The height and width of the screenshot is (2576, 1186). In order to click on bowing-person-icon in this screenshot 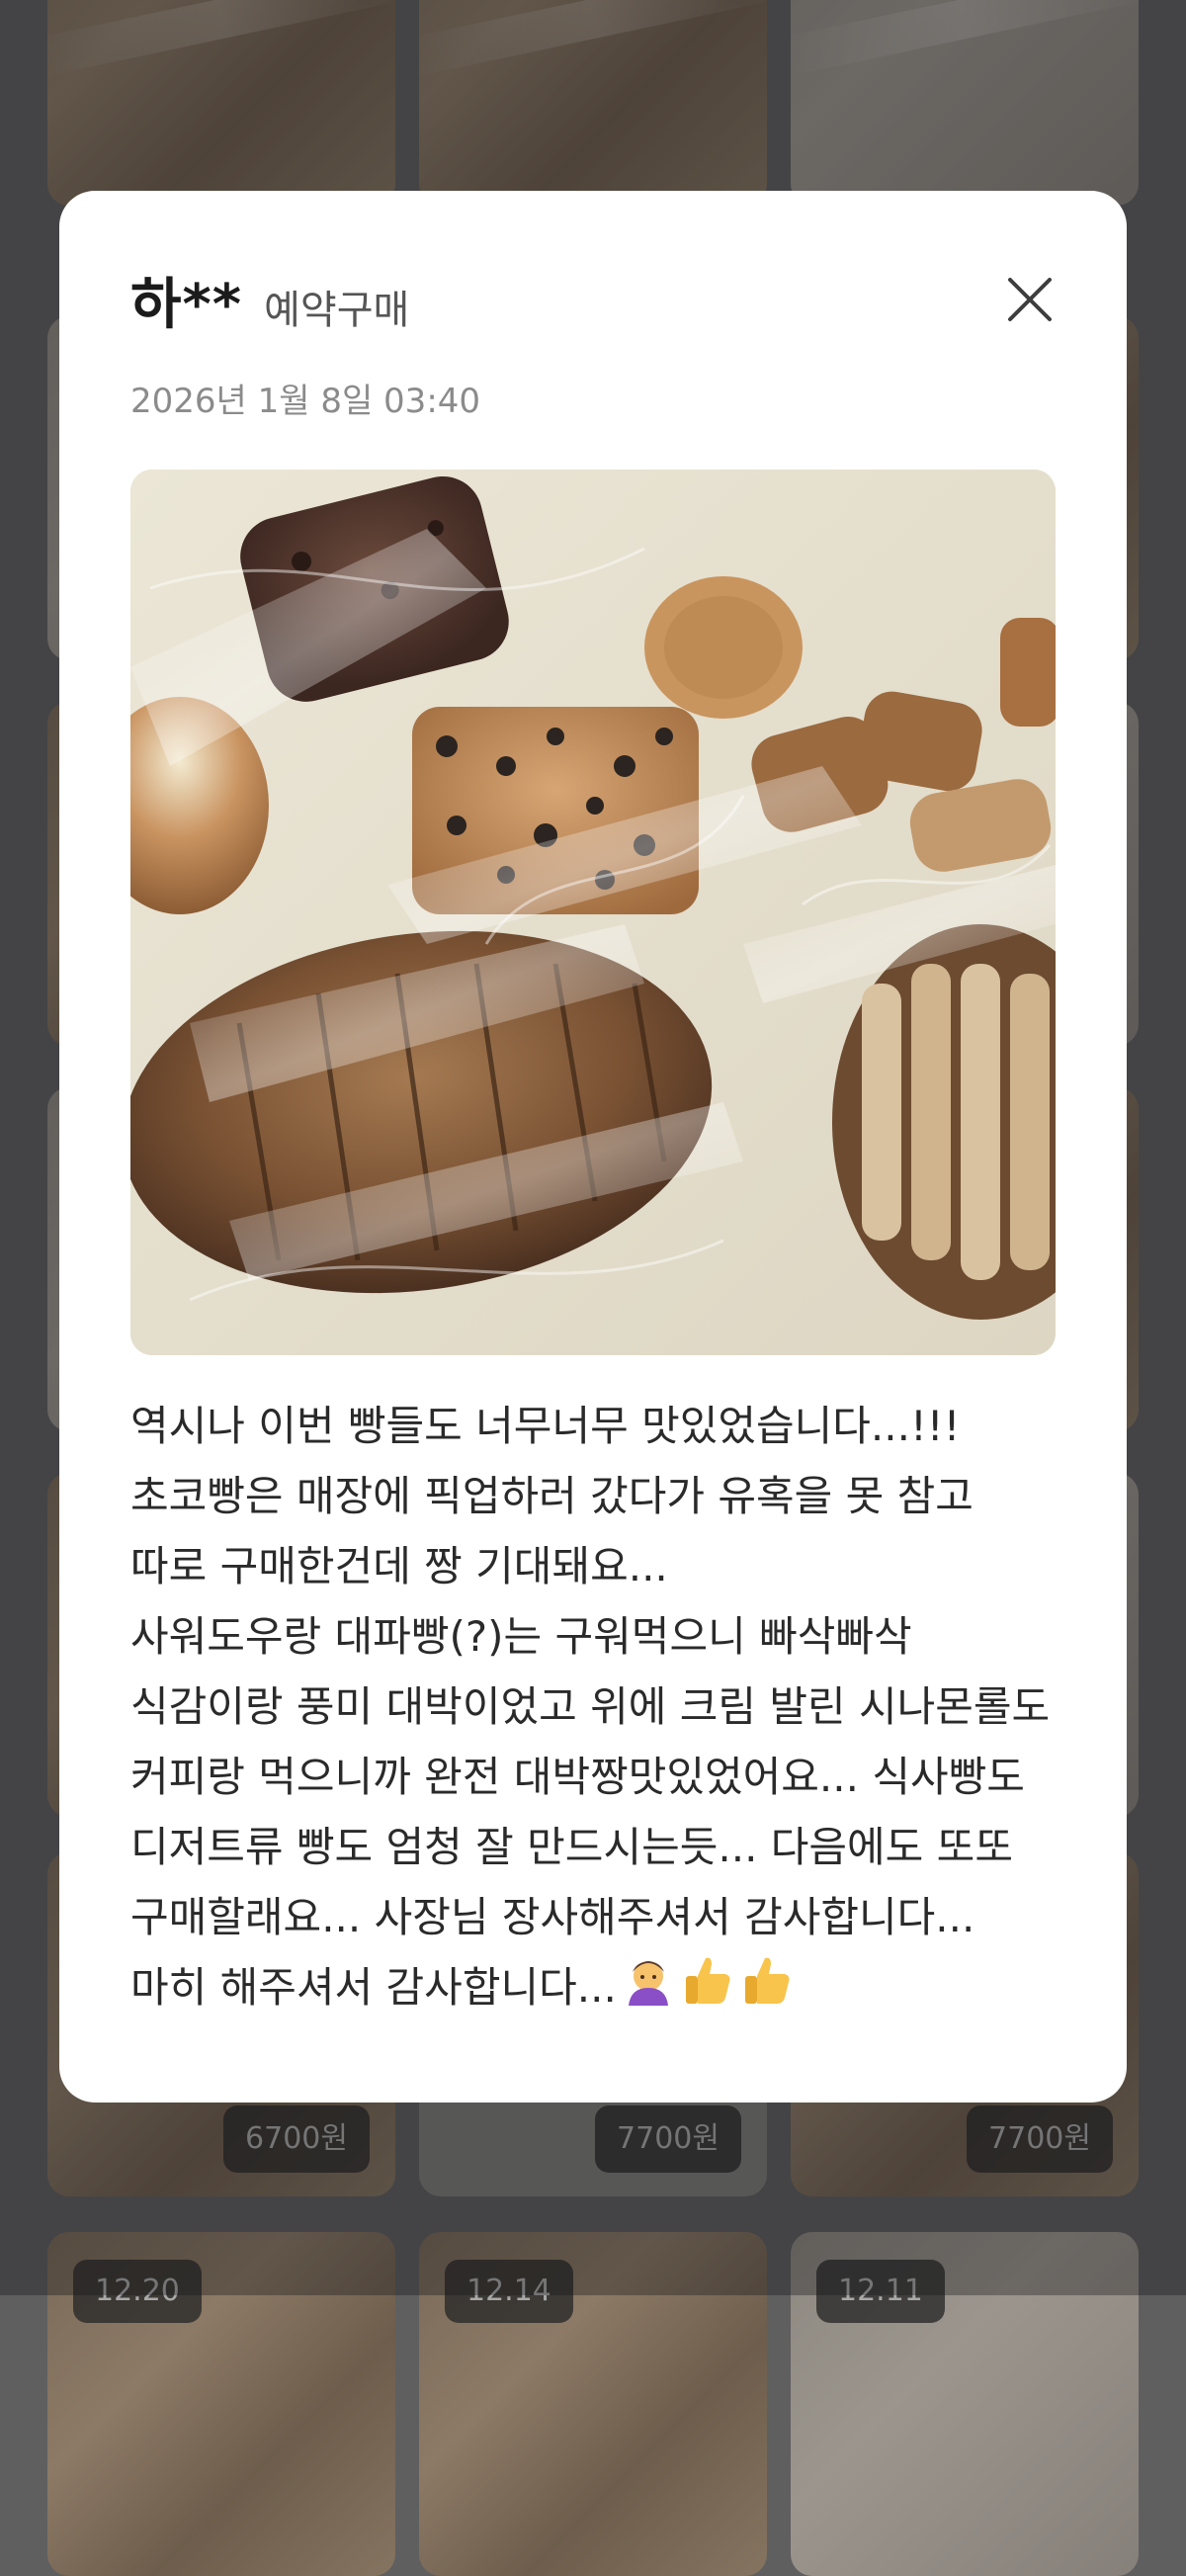, I will do `click(648, 1990)`.